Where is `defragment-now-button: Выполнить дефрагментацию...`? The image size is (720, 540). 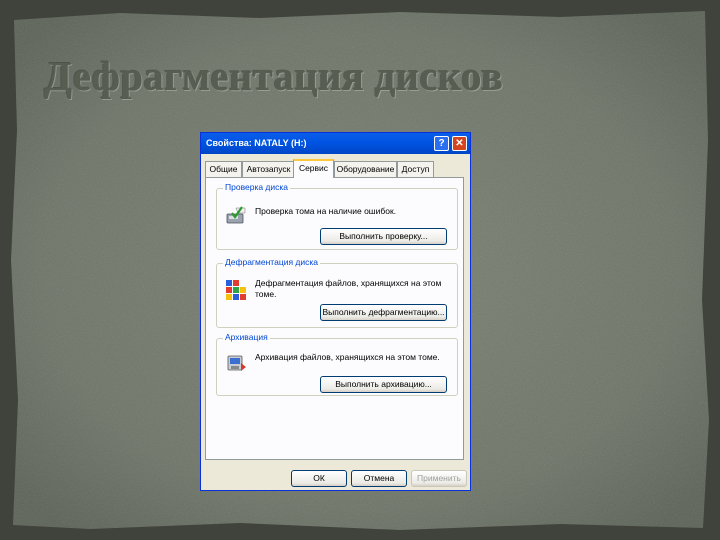
defragment-now-button: Выполнить дефрагментацию... is located at coordinates (383, 312).